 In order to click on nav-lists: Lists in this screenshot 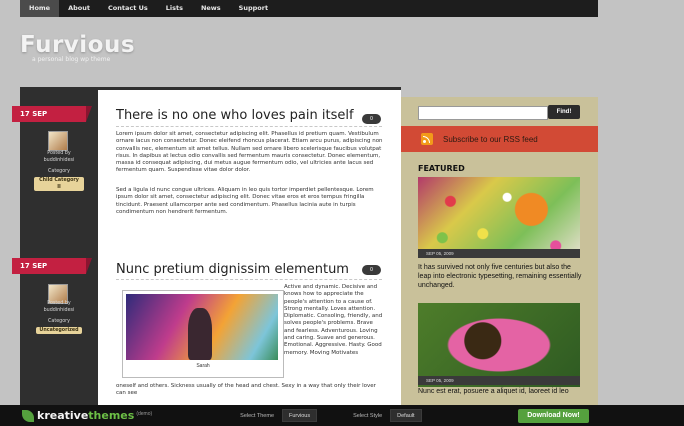, I will do `click(174, 8)`.